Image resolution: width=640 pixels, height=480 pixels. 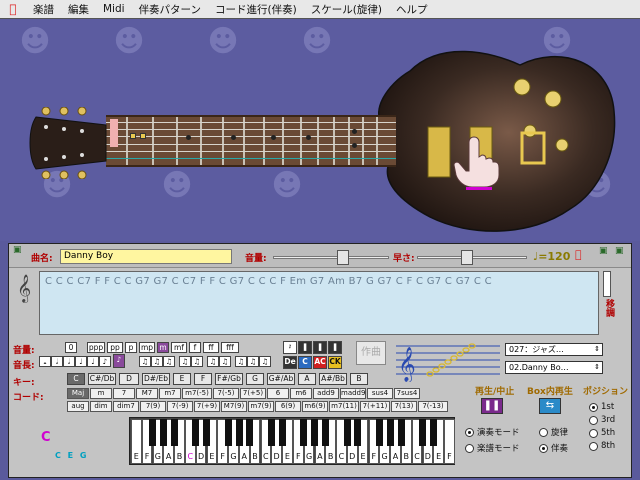 What do you see at coordinates (553, 448) in the screenshot?
I see `accompaniment-radio: 伴奏` at bounding box center [553, 448].